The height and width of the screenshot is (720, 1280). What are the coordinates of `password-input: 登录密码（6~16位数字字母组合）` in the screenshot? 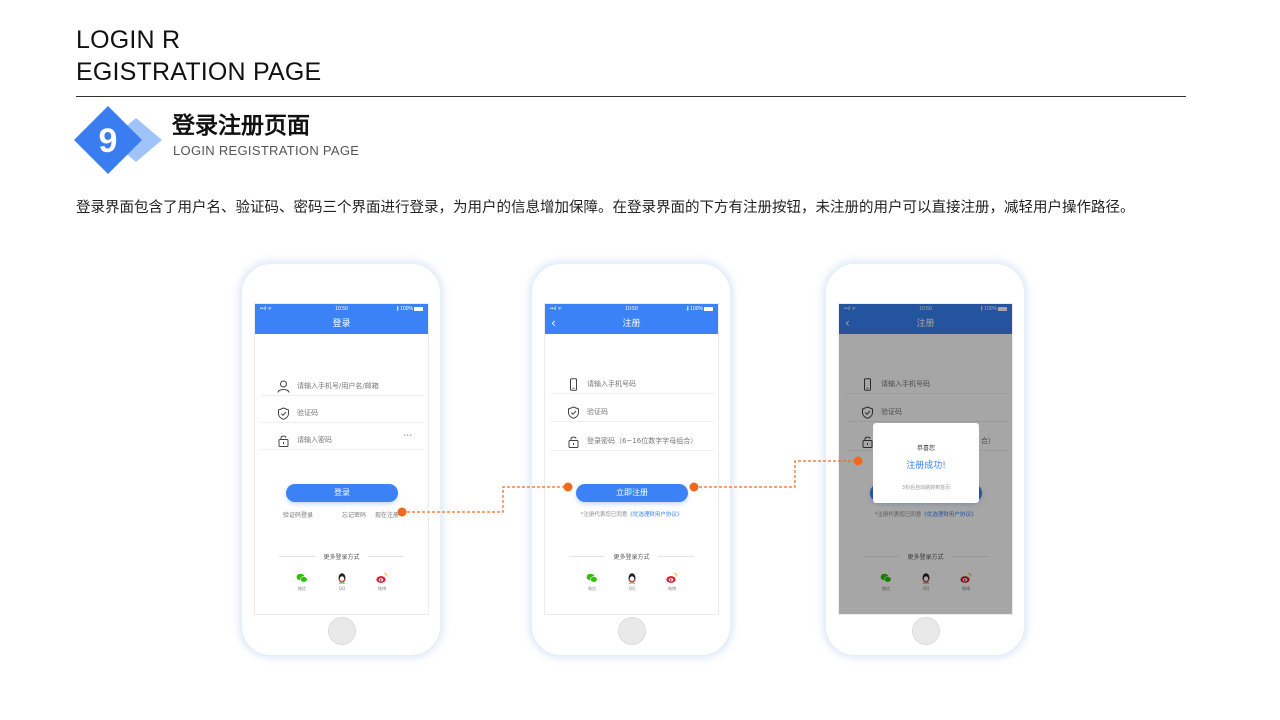 It's located at (632, 442).